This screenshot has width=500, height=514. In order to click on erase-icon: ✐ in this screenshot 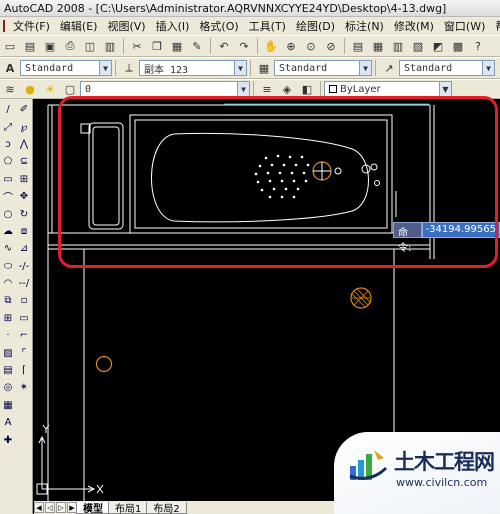, I will do `click(24, 109)`.